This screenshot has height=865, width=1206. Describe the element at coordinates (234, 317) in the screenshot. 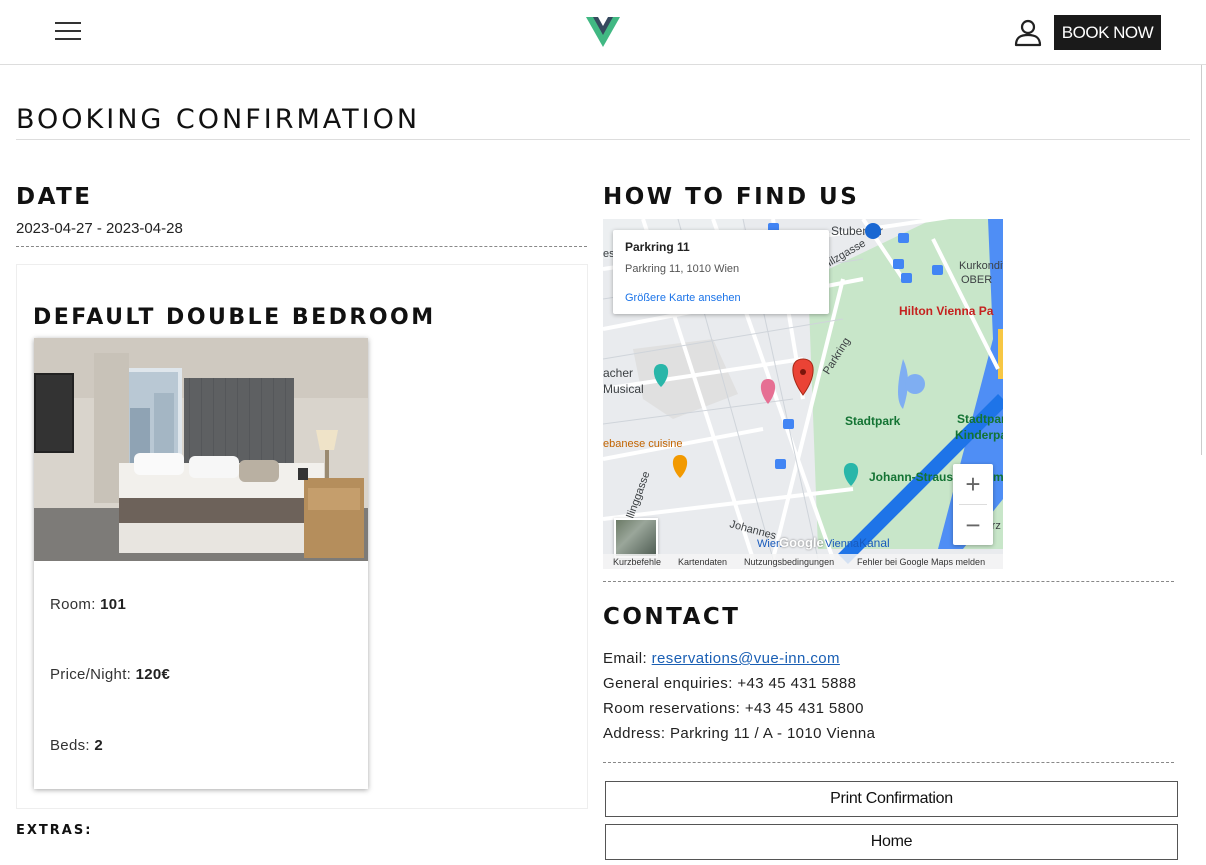

I see `room-title: DEFAULT DOUBLE BEDROOM` at that location.